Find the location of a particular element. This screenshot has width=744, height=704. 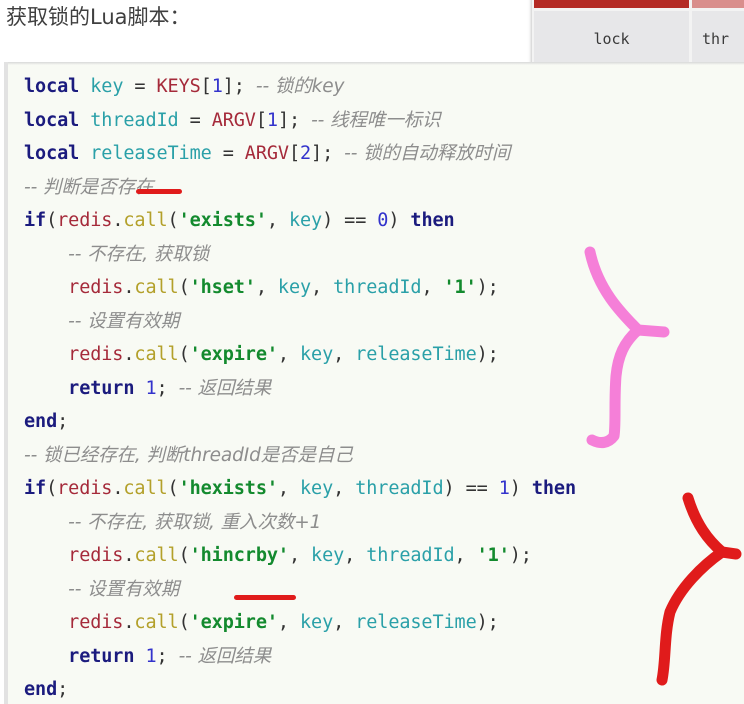

code-token-kw: end is located at coordinates (41, 689).